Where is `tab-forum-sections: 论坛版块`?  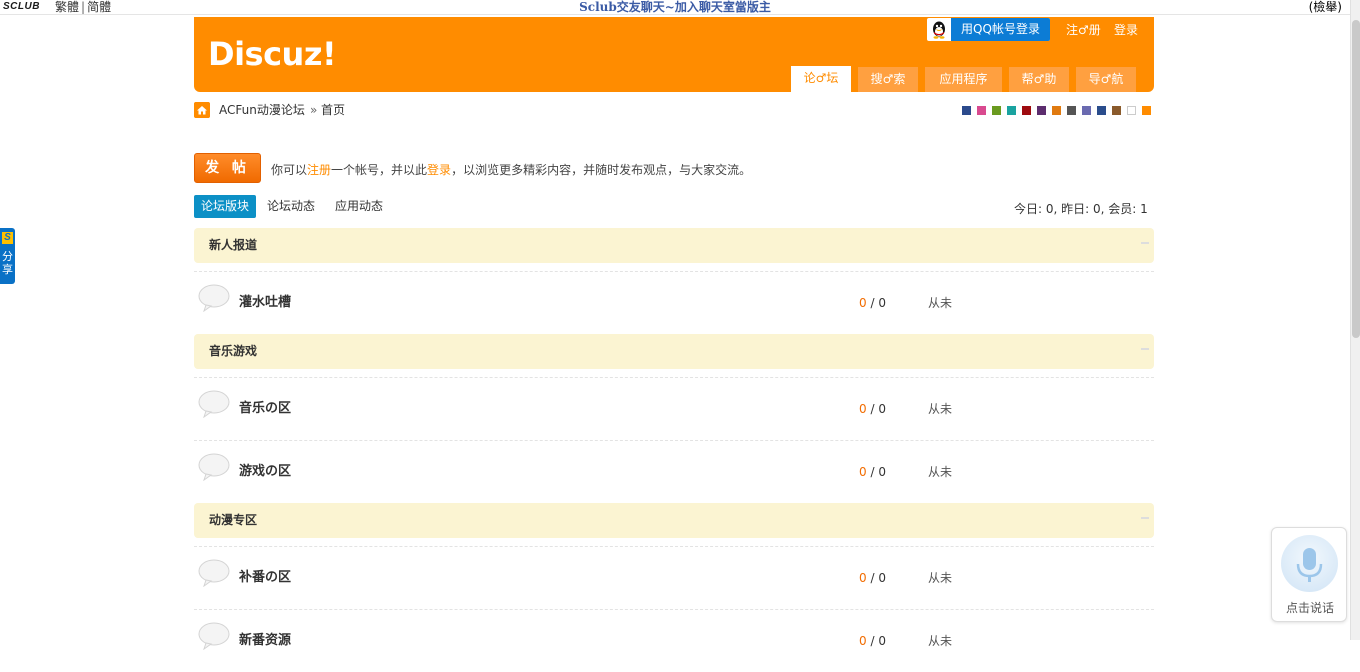
tab-forum-sections: 论坛版块 is located at coordinates (225, 206).